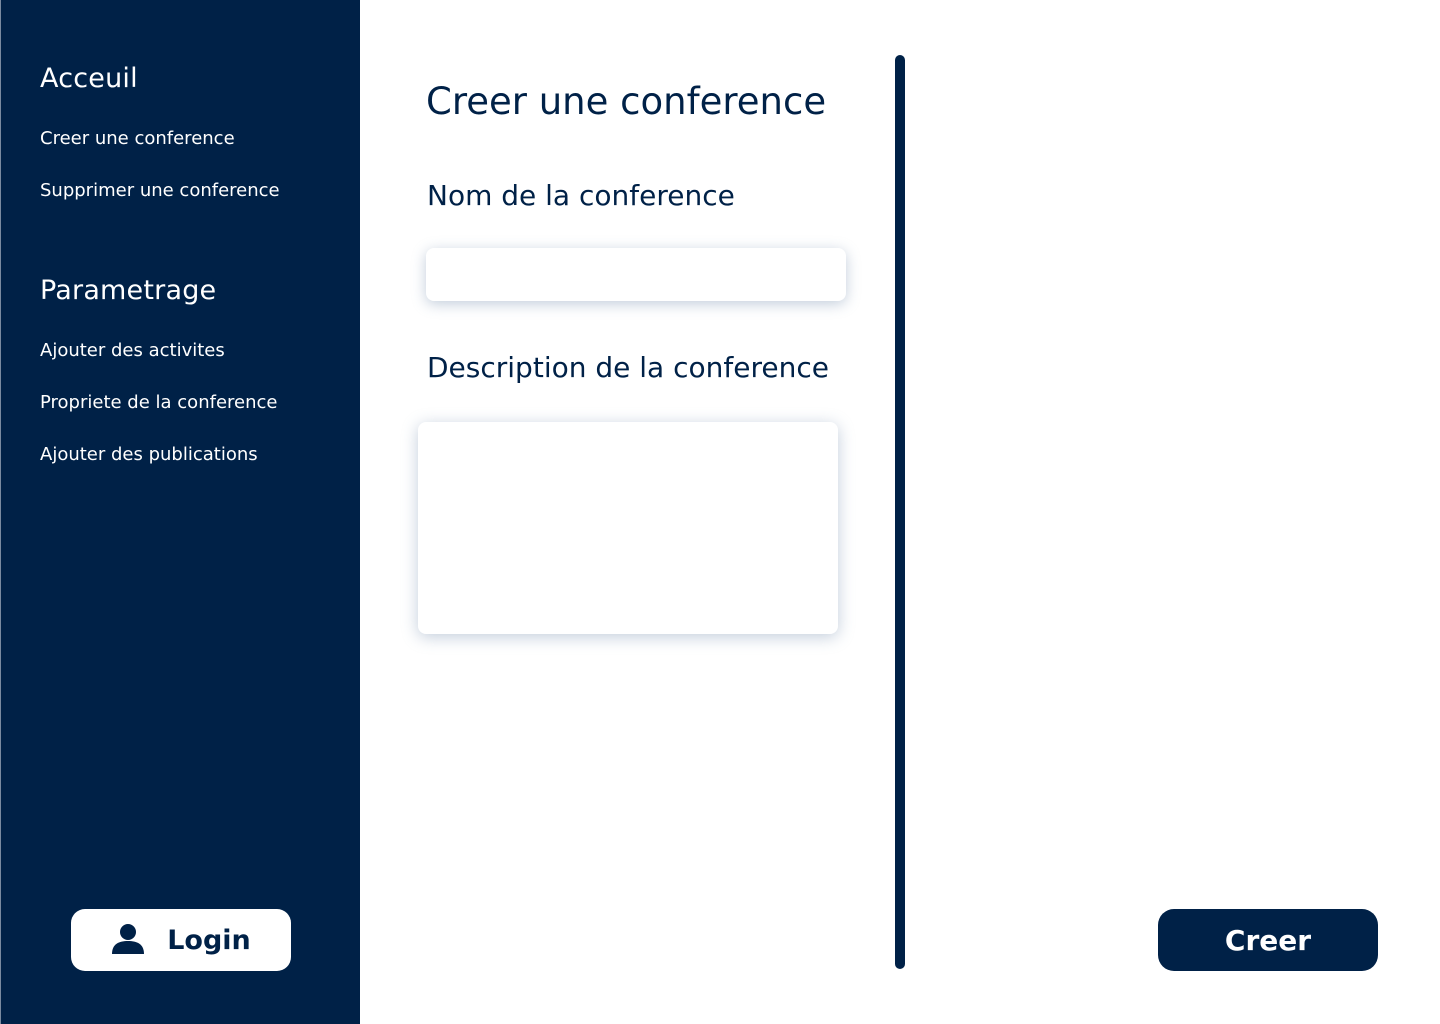 This screenshot has height=1024, width=1440. I want to click on description-field-label: Description de la conference, so click(628, 367).